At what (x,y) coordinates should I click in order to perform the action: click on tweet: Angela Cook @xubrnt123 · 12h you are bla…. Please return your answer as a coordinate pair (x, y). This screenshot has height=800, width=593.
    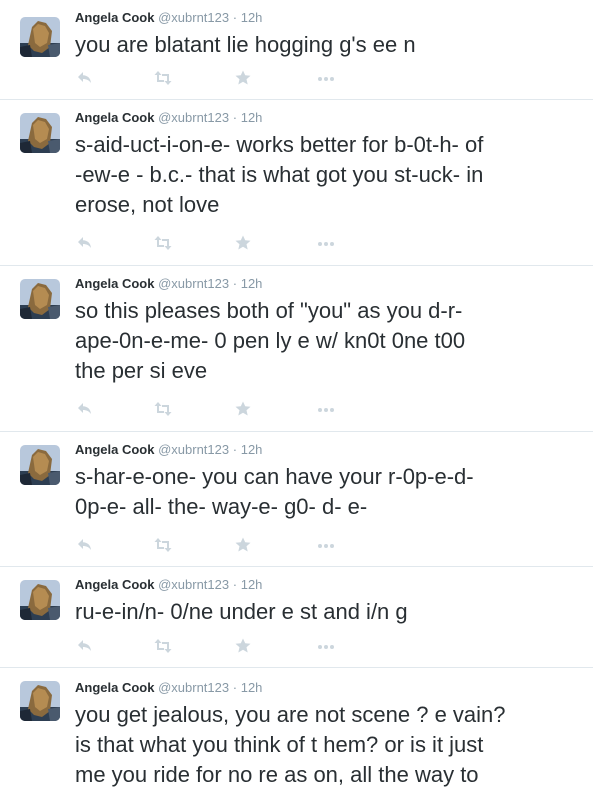
    Looking at the image, I should click on (296, 50).